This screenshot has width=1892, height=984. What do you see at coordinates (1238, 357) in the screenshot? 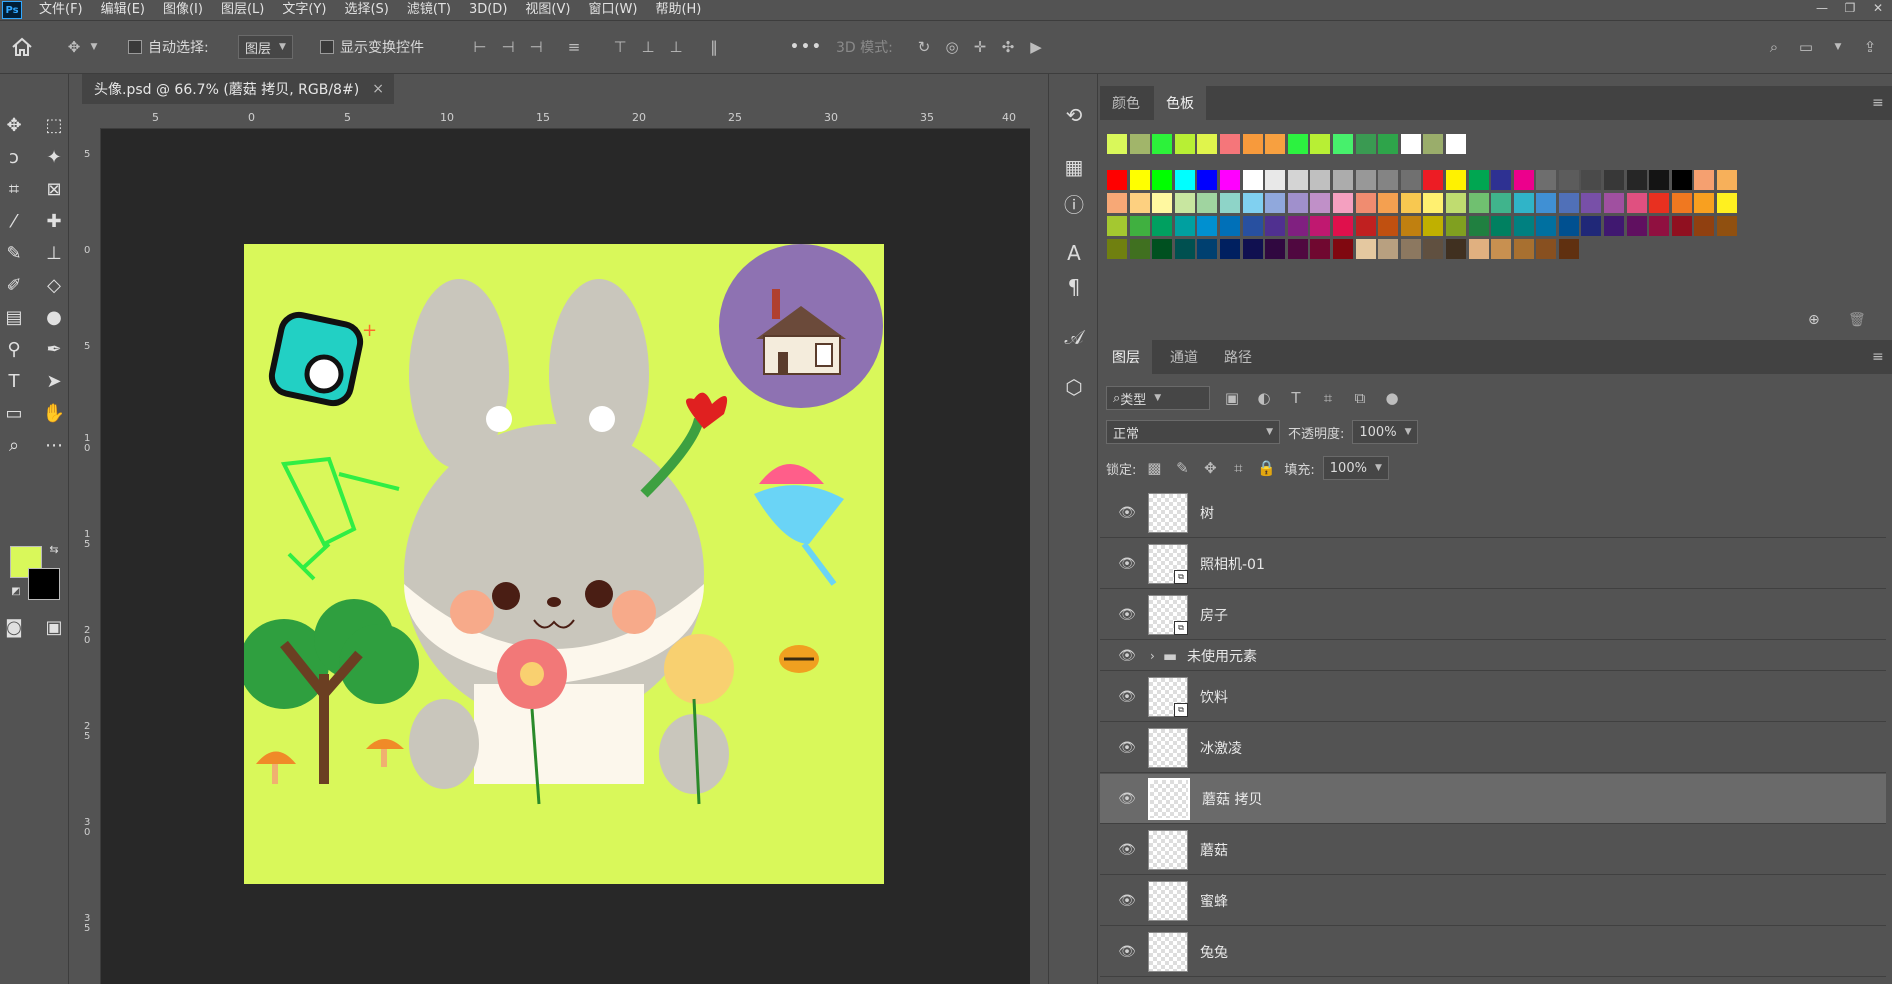
I see `tab-paths: 路径` at bounding box center [1238, 357].